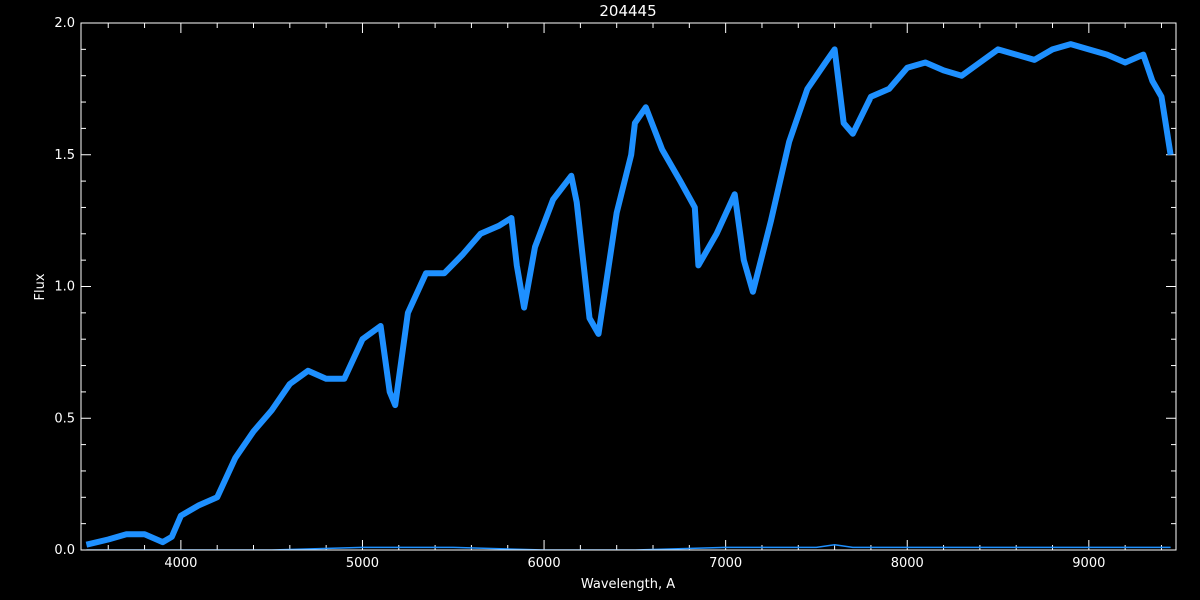  Describe the element at coordinates (40, 286) in the screenshot. I see `y-axis-label: Flux` at that location.